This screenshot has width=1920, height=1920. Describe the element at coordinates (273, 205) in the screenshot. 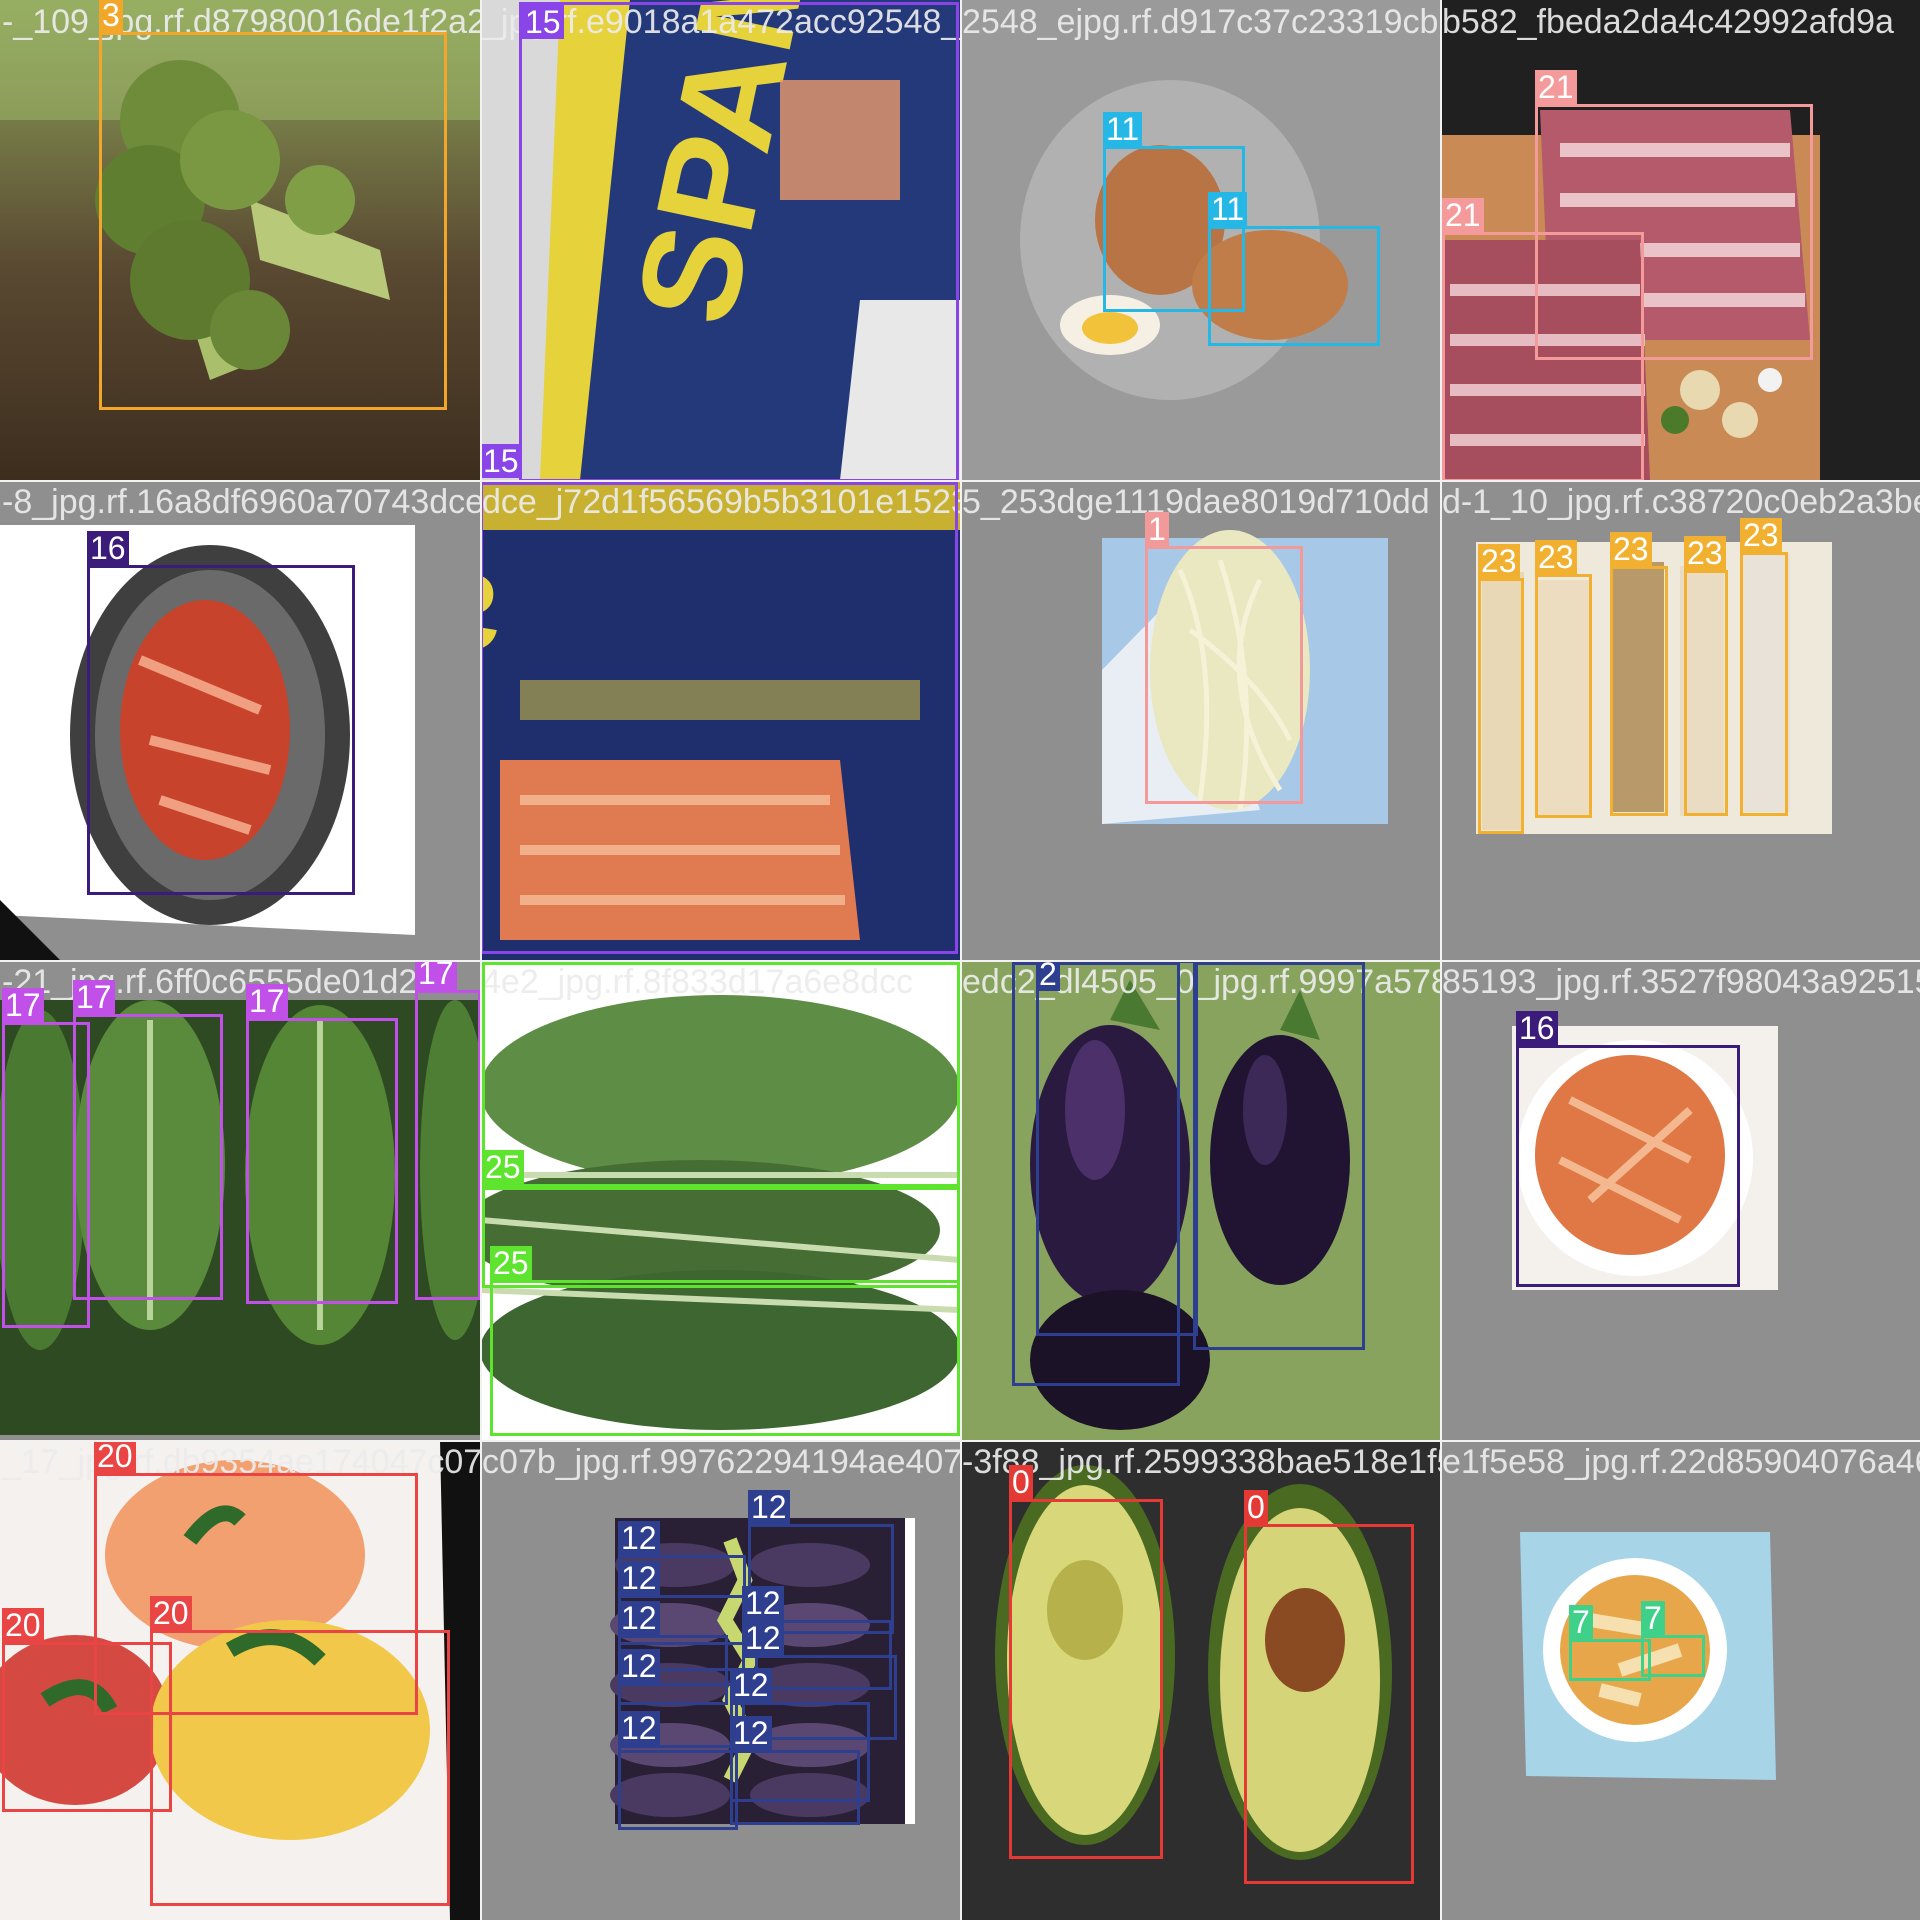

I see `bounding-box: 3` at that location.